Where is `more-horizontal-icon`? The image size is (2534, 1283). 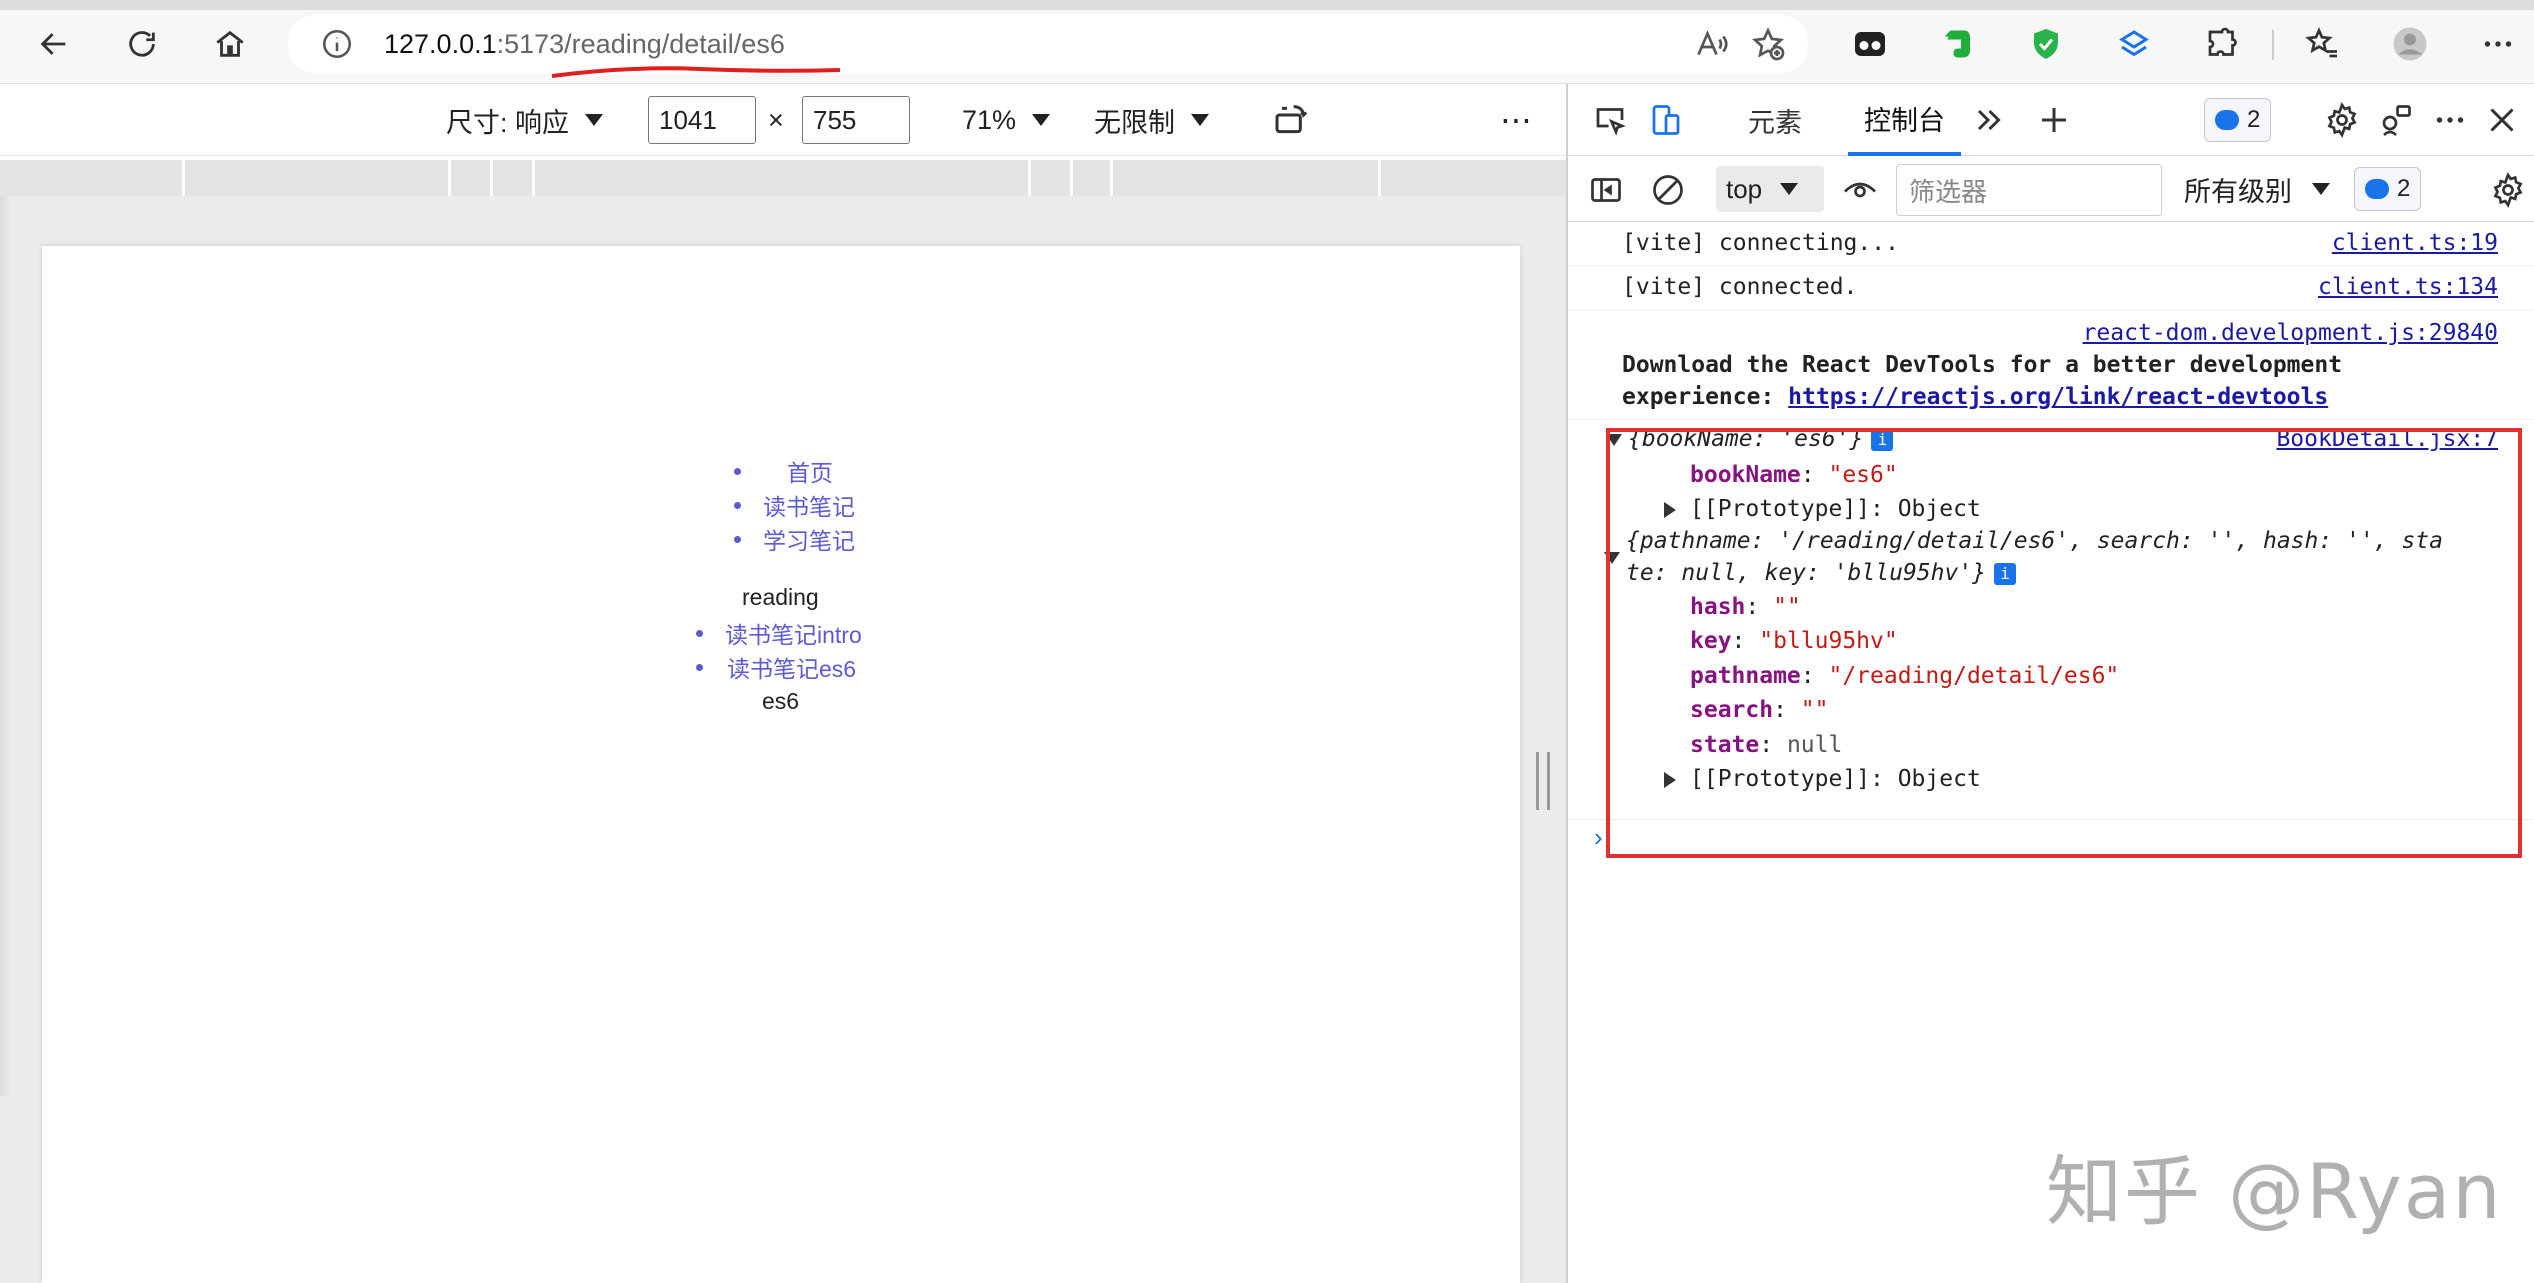
more-horizontal-icon is located at coordinates (2450, 120).